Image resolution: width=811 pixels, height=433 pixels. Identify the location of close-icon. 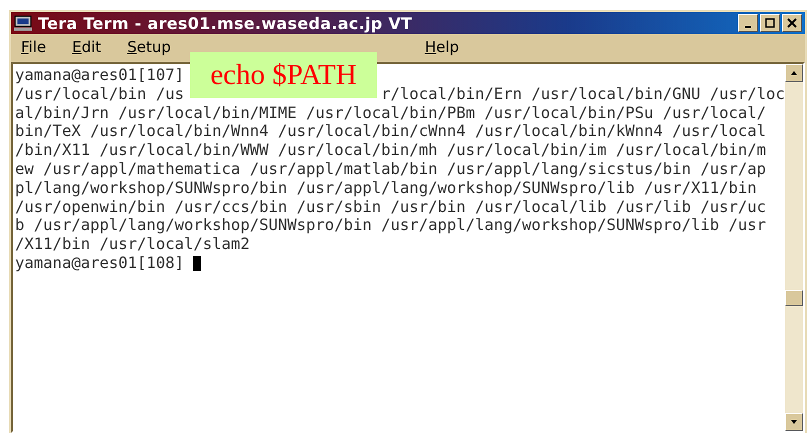
(792, 23).